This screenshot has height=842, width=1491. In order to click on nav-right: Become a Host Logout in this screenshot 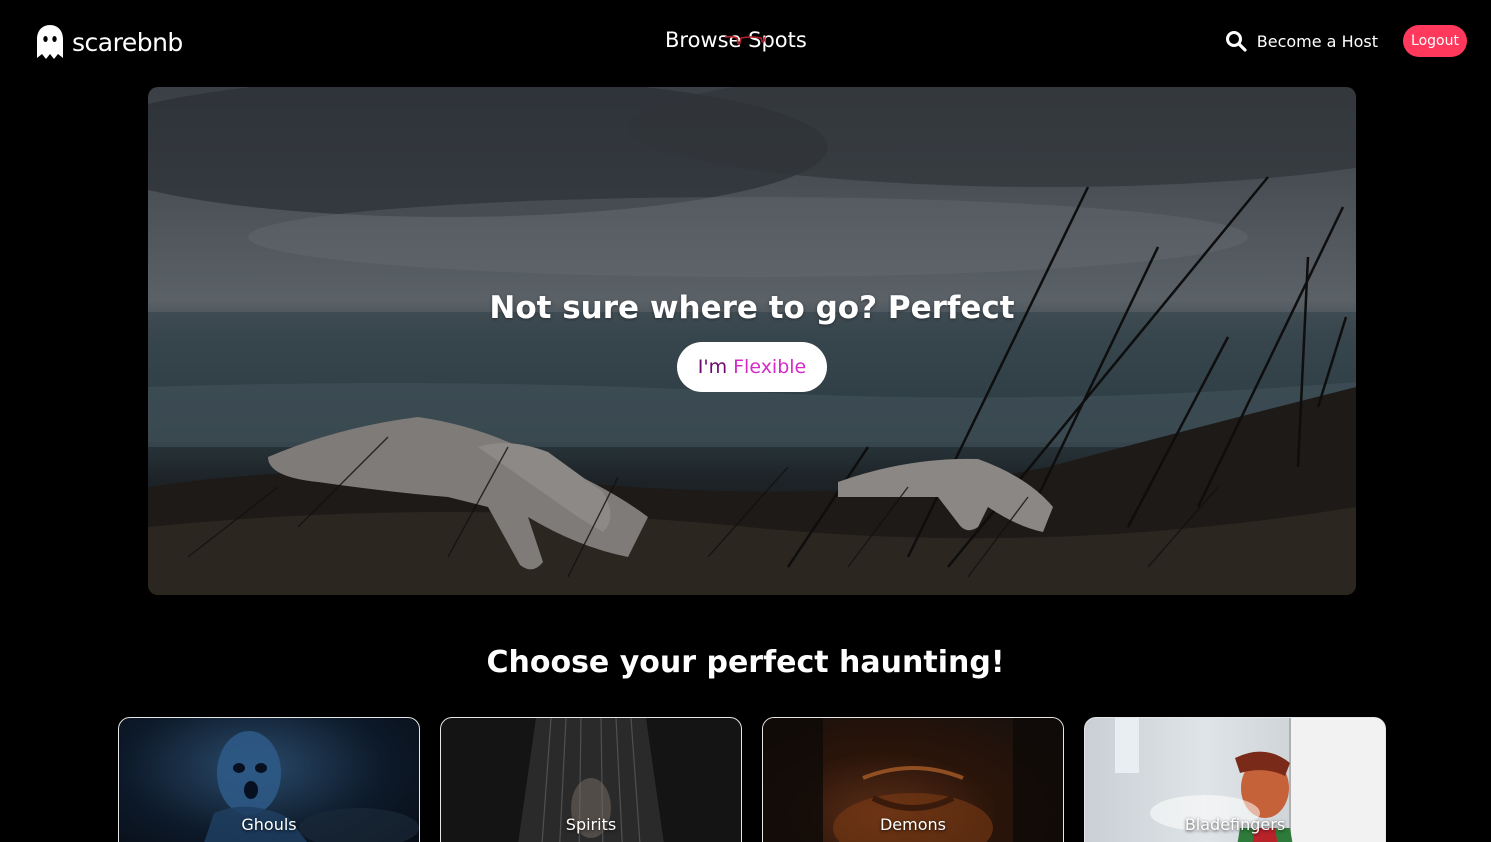, I will do `click(1345, 41)`.